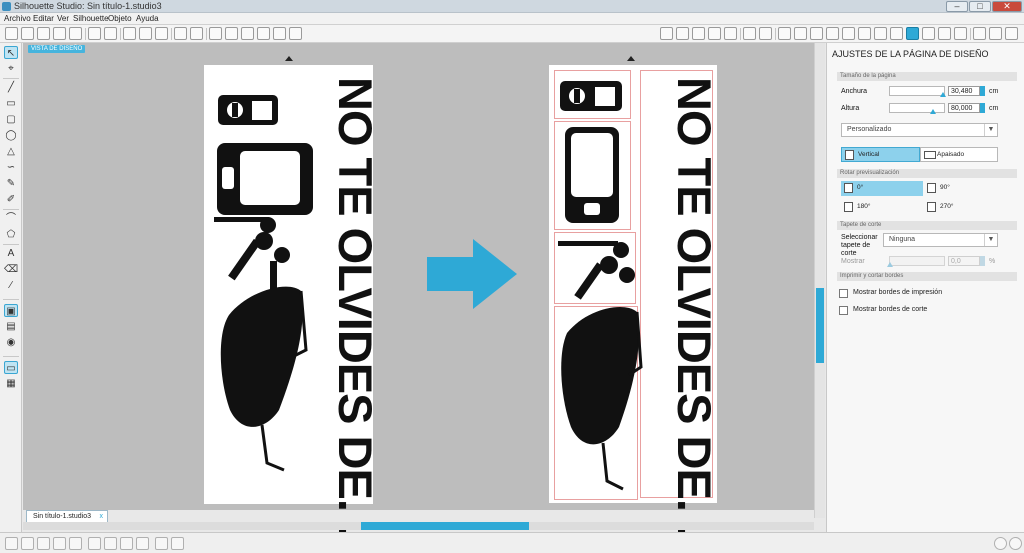 The image size is (1024, 553). What do you see at coordinates (11, 253) in the screenshot?
I see `text-tool-icon: A` at bounding box center [11, 253].